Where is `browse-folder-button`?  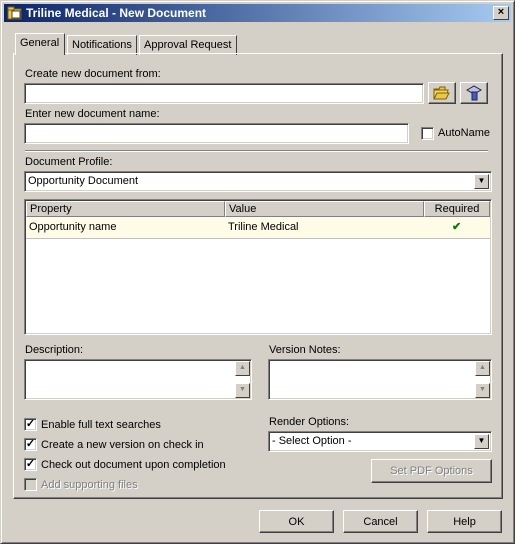 browse-folder-button is located at coordinates (442, 93).